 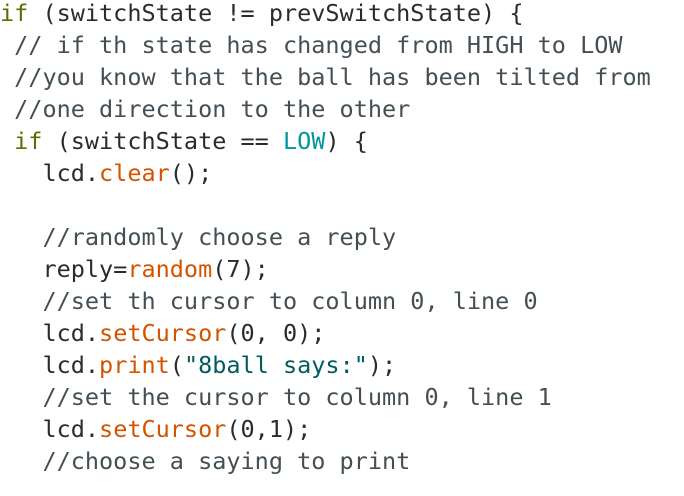 I want to click on code-line: lcd.setCursor(0, 0);, so click(x=342, y=333).